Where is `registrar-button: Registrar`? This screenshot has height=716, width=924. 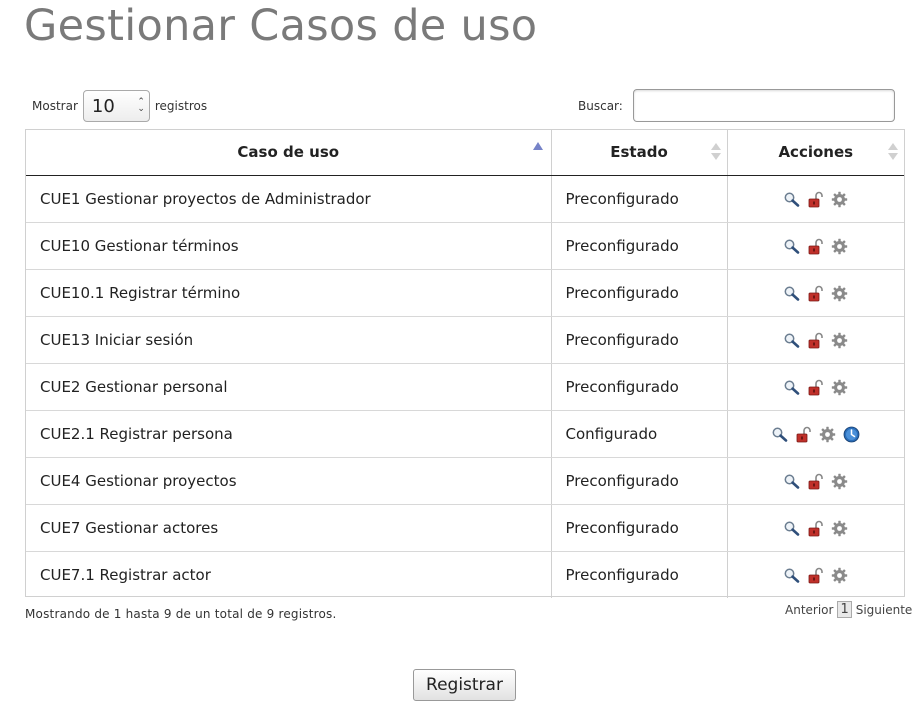 registrar-button: Registrar is located at coordinates (464, 685).